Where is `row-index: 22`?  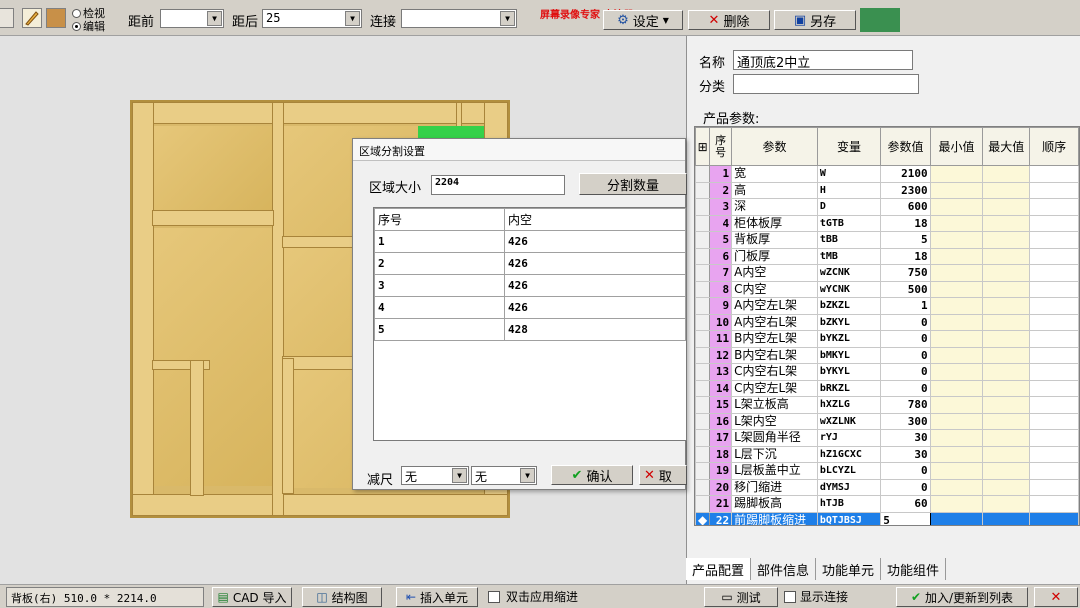
row-index: 22 is located at coordinates (721, 518).